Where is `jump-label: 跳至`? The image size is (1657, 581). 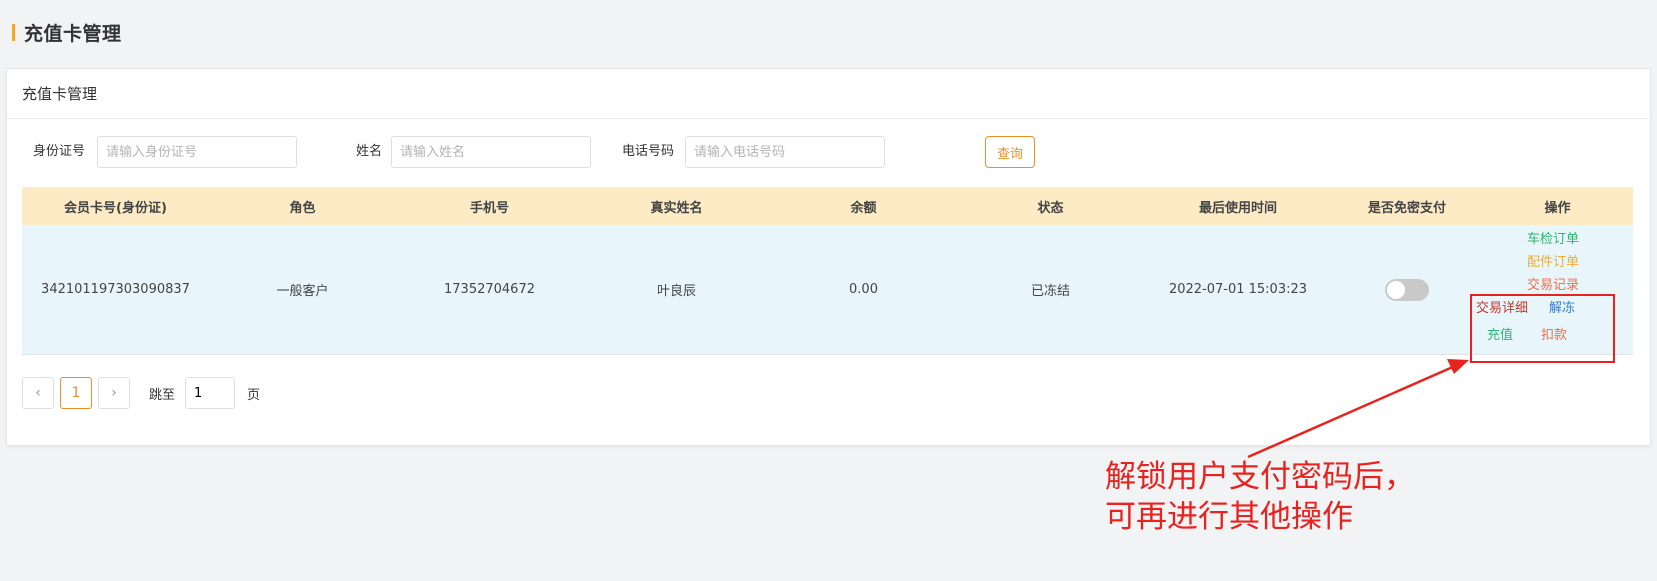
jump-label: 跳至 is located at coordinates (162, 395).